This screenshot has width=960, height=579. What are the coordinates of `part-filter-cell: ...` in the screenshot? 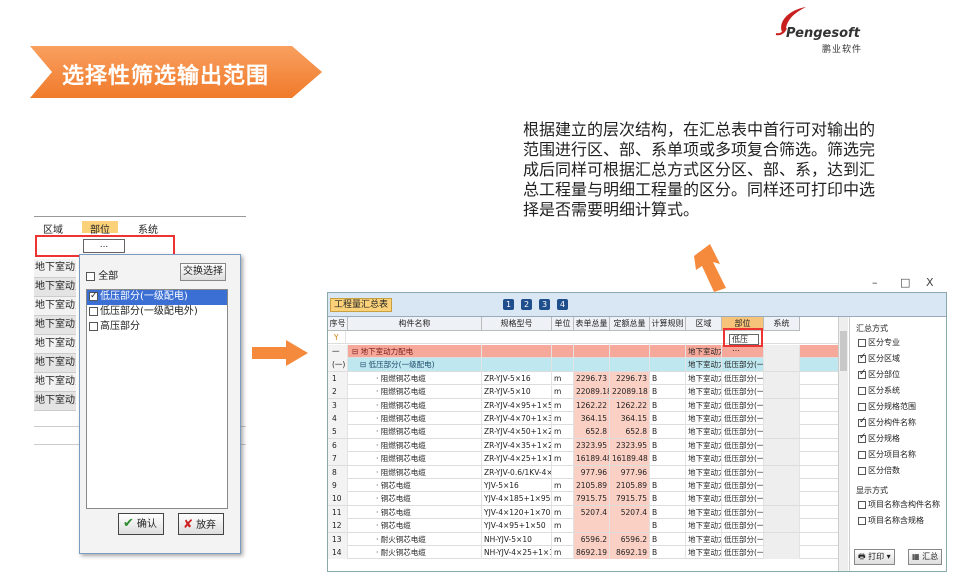 It's located at (104, 246).